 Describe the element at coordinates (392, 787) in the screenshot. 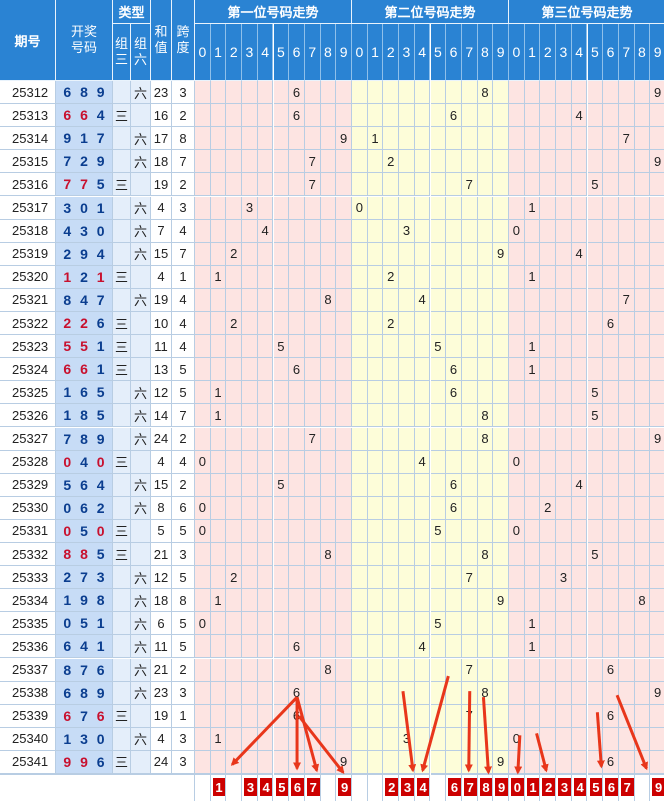

I see `forecast-pick-pos2: 2` at that location.